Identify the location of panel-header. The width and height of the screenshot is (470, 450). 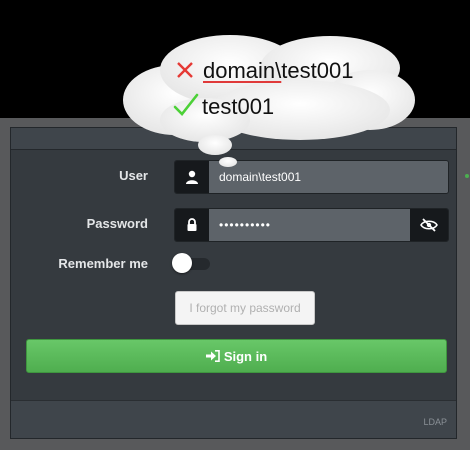
(233, 139).